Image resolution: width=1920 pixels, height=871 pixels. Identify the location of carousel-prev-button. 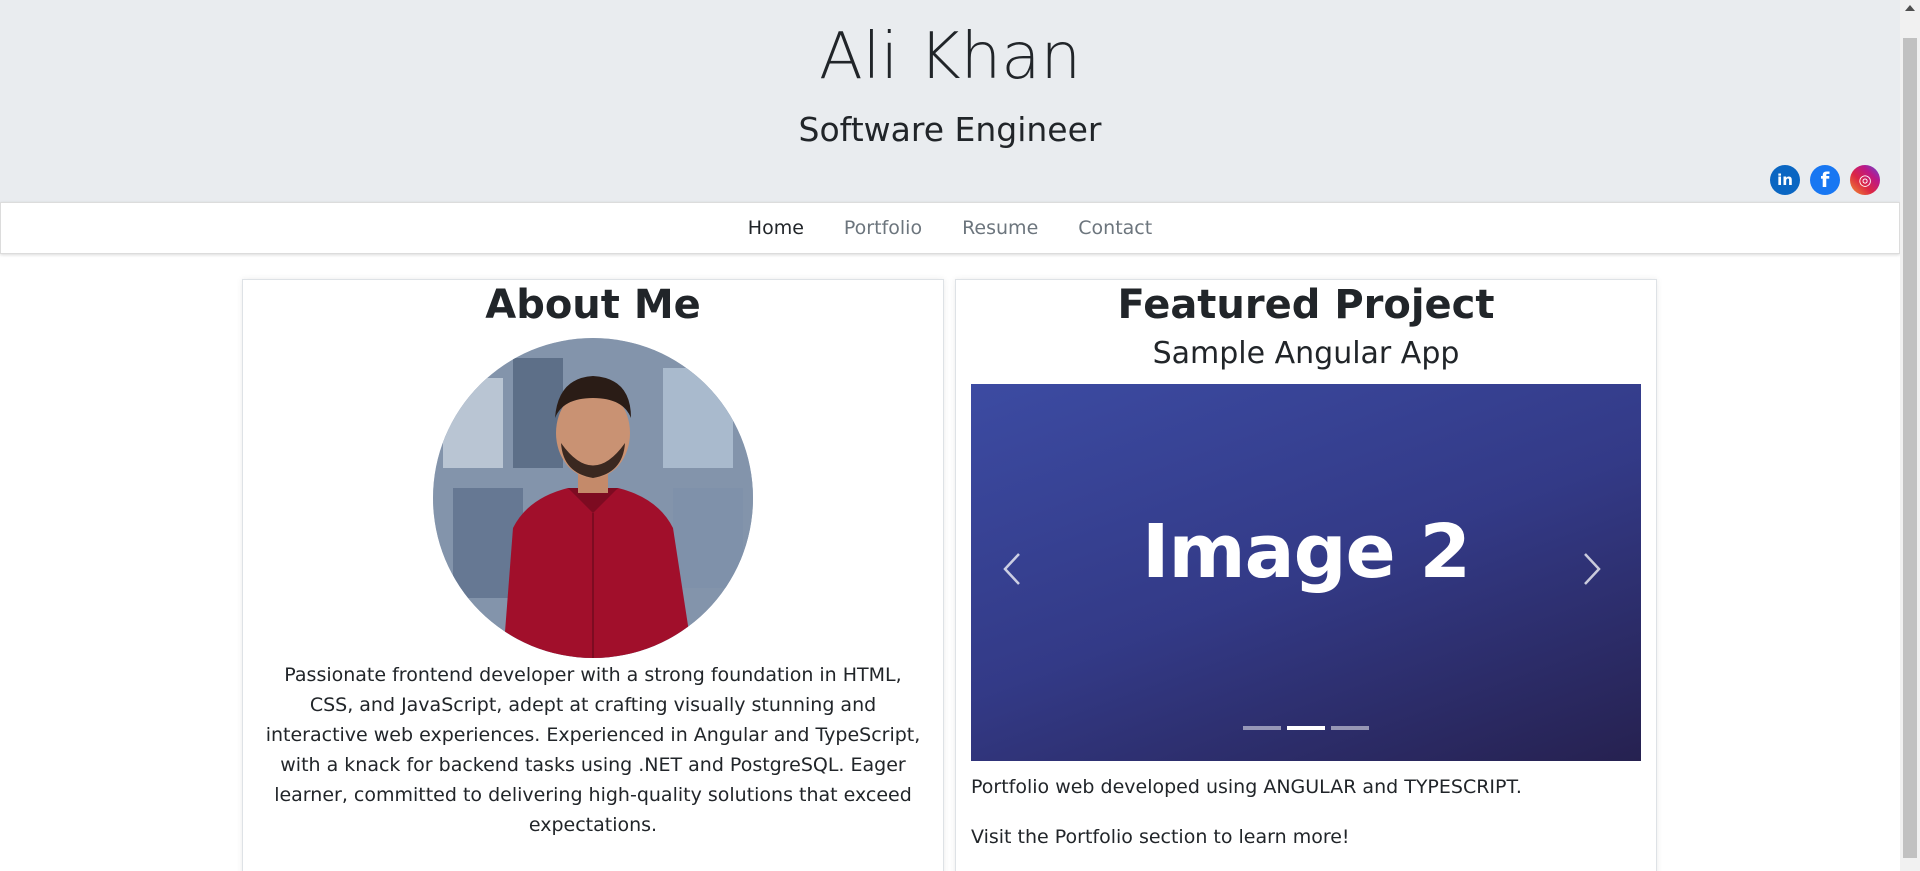
(1014, 569).